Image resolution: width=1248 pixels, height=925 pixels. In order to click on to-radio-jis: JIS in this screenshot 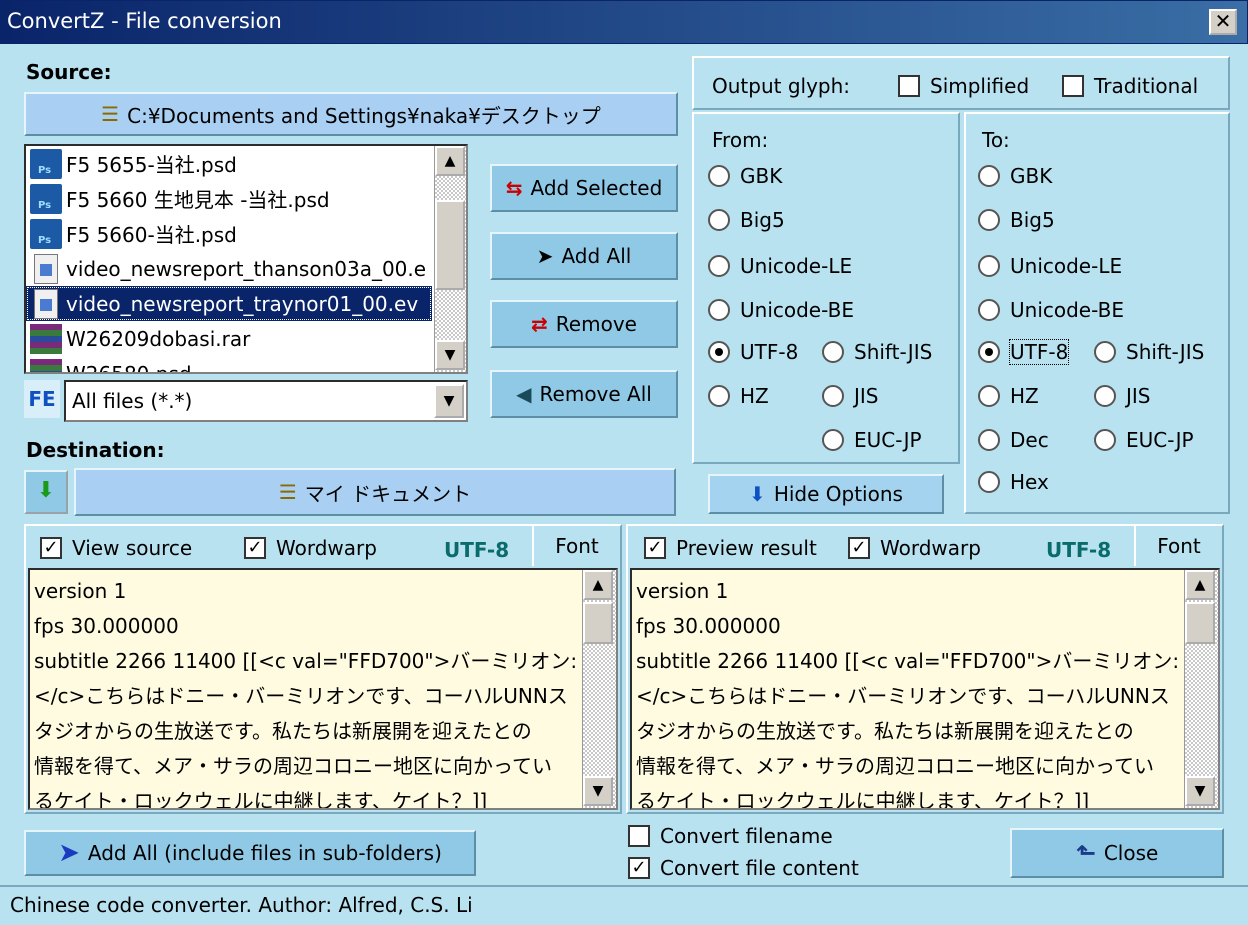, I will do `click(1122, 396)`.